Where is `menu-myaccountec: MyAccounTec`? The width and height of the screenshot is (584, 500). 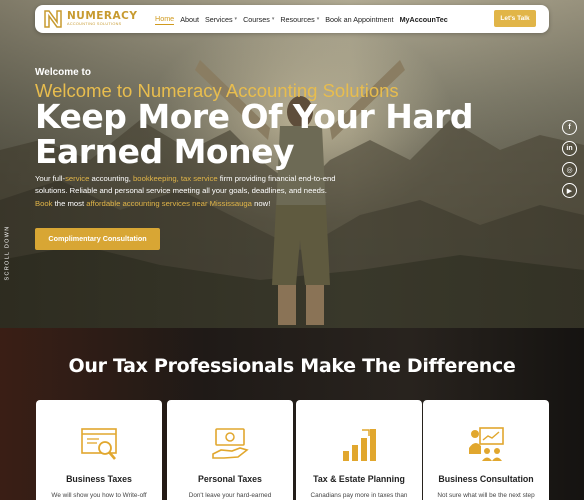 menu-myaccountec: MyAccounTec is located at coordinates (424, 19).